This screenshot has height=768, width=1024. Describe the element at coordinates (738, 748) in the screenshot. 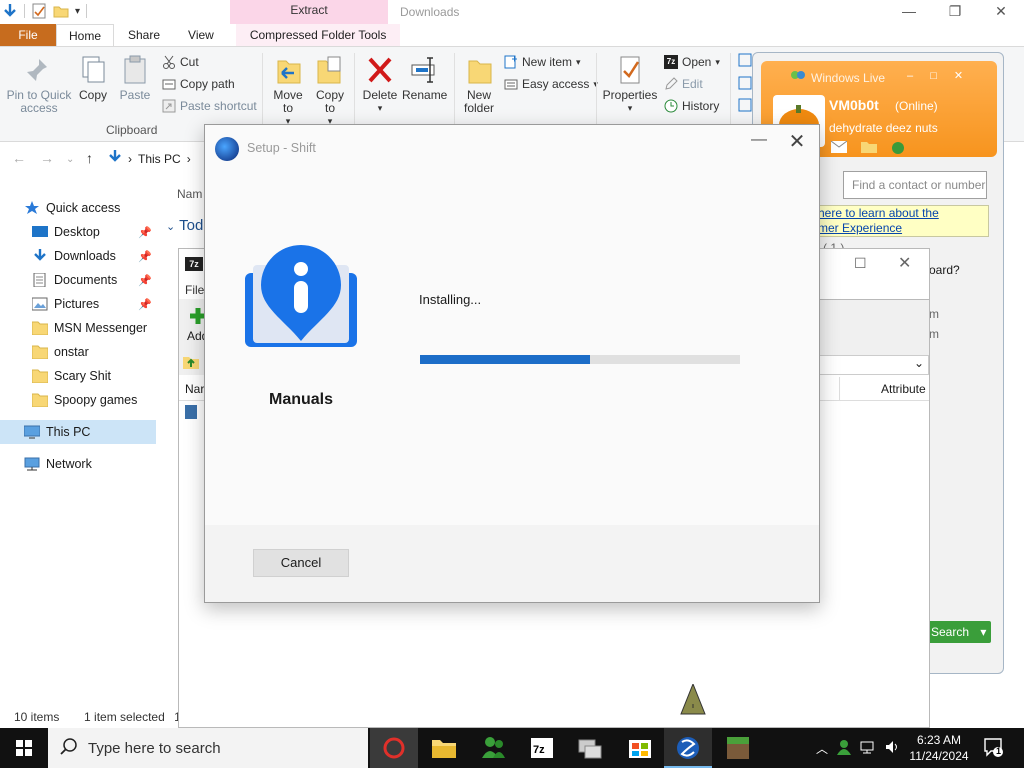

I see `taskbar-app-minecraft` at that location.